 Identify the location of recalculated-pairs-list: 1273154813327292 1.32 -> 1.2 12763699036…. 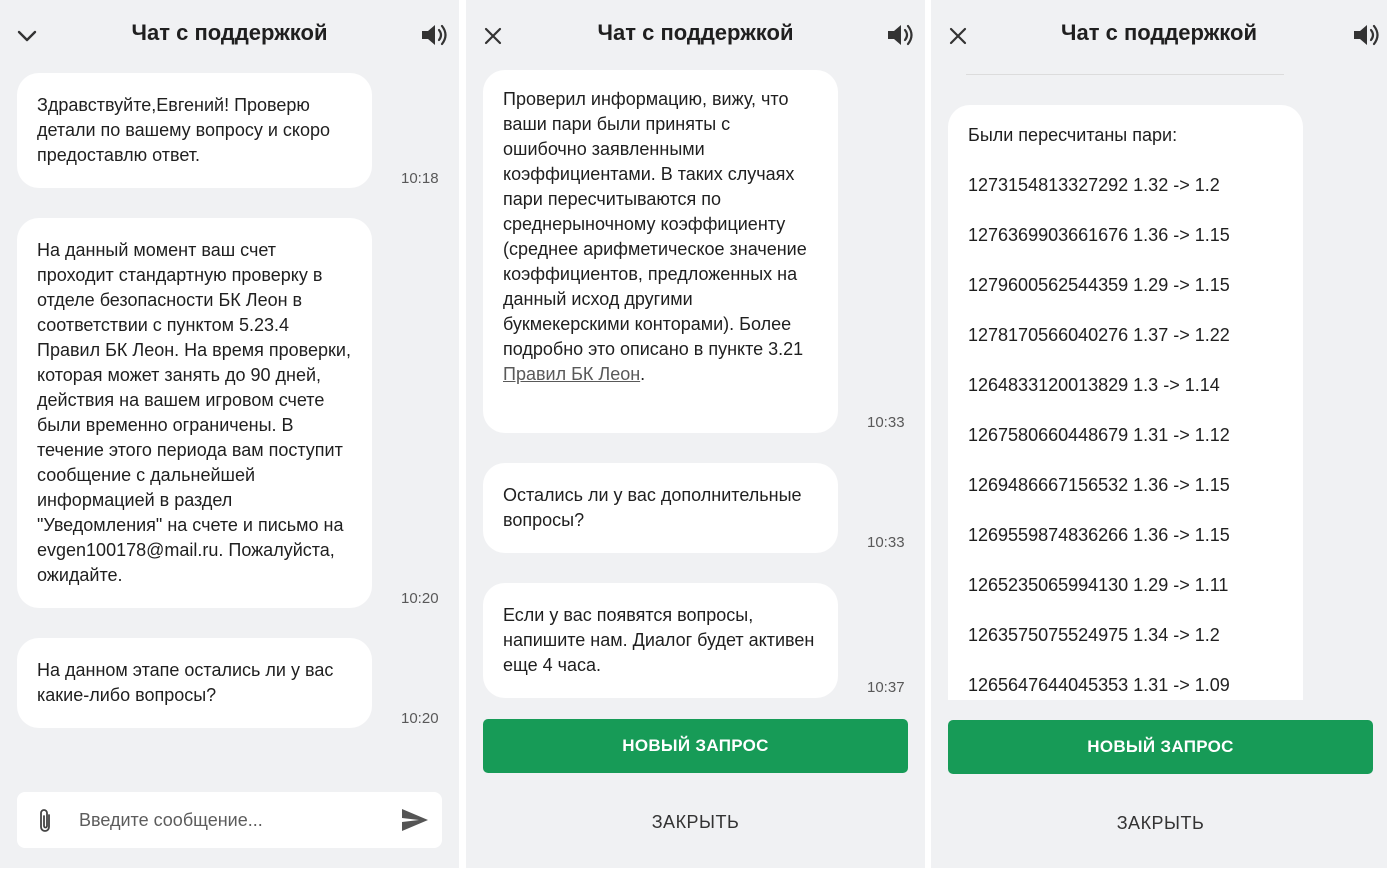
(1125, 448).